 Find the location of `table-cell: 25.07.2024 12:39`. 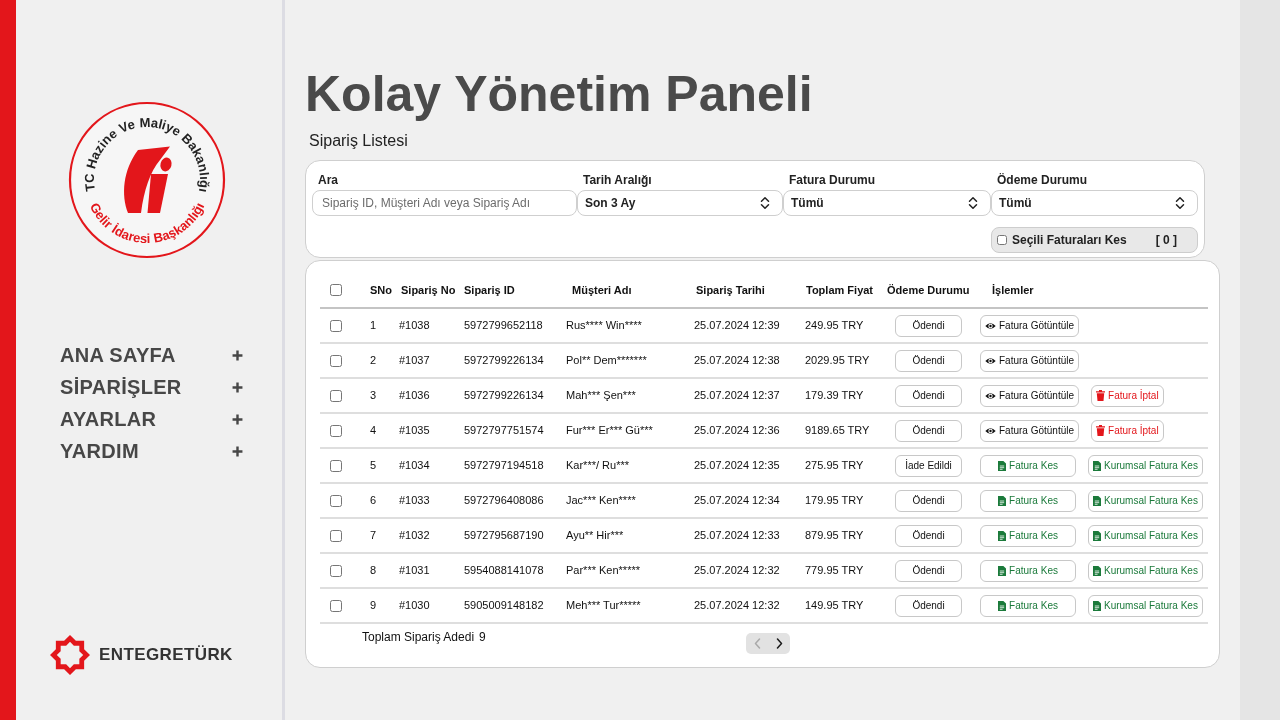

table-cell: 25.07.2024 12:39 is located at coordinates (745, 325).